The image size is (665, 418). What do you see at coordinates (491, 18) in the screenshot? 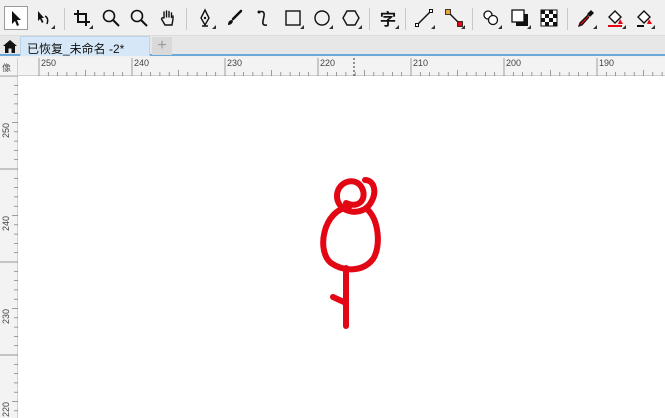
I see `blend-tool-button` at bounding box center [491, 18].